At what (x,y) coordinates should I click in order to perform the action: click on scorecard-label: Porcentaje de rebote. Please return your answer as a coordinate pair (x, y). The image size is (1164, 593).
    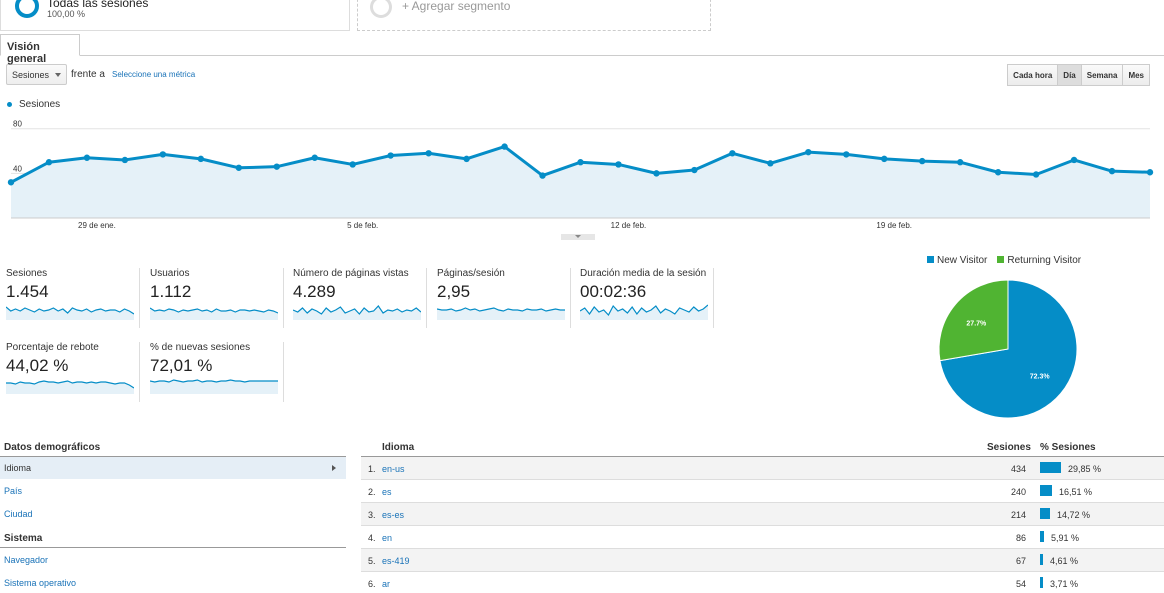
    Looking at the image, I should click on (52, 347).